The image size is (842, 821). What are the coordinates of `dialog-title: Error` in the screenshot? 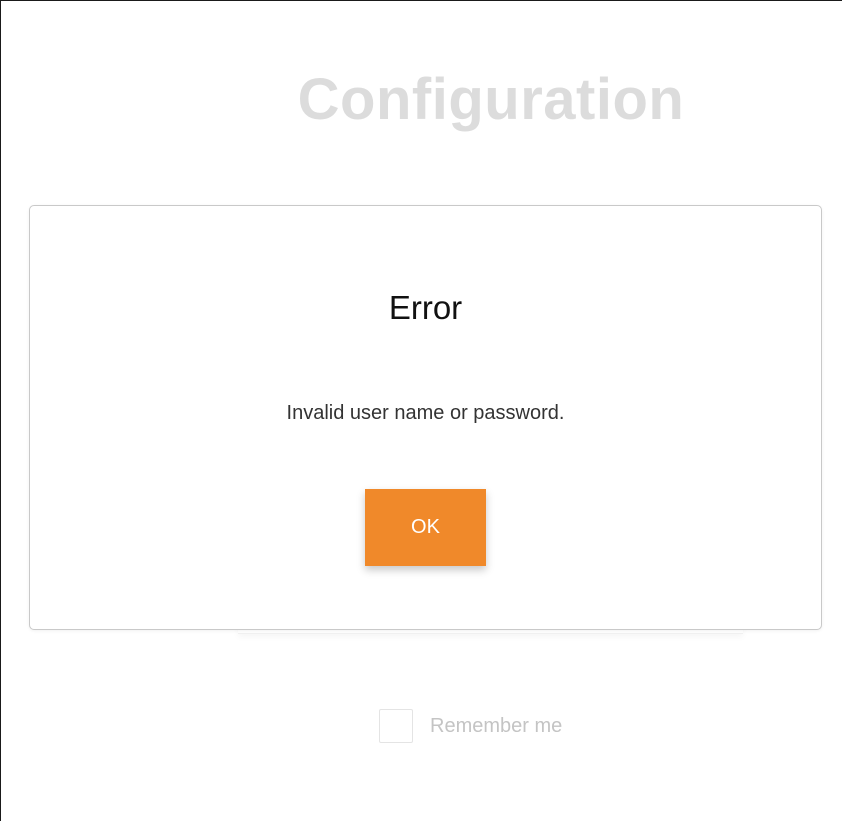 It's located at (425, 307).